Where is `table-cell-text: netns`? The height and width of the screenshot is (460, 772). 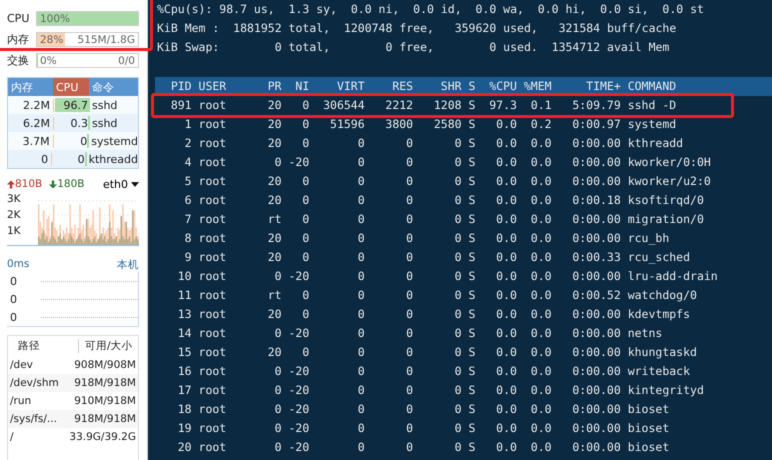 table-cell-text: netns is located at coordinates (646, 333).